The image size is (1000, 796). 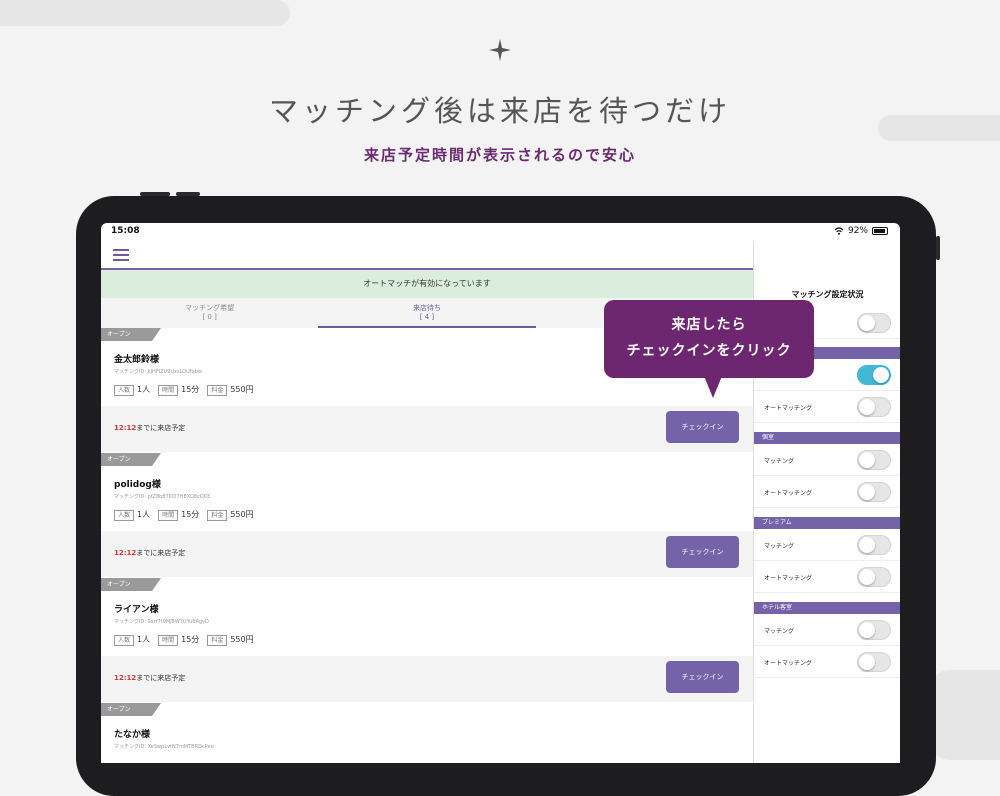 I want to click on section-header-premium: プレミアム, so click(x=827, y=523).